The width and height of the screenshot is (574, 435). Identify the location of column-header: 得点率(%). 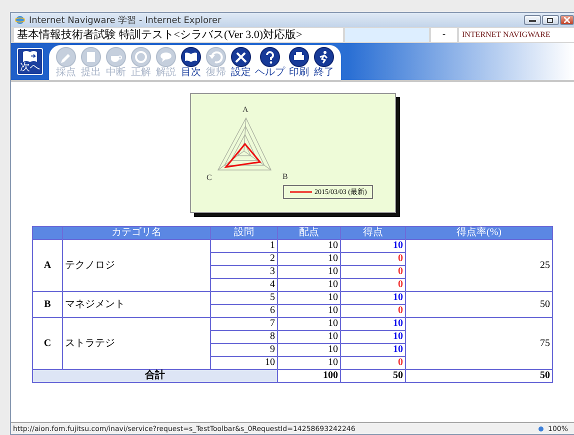
(479, 233).